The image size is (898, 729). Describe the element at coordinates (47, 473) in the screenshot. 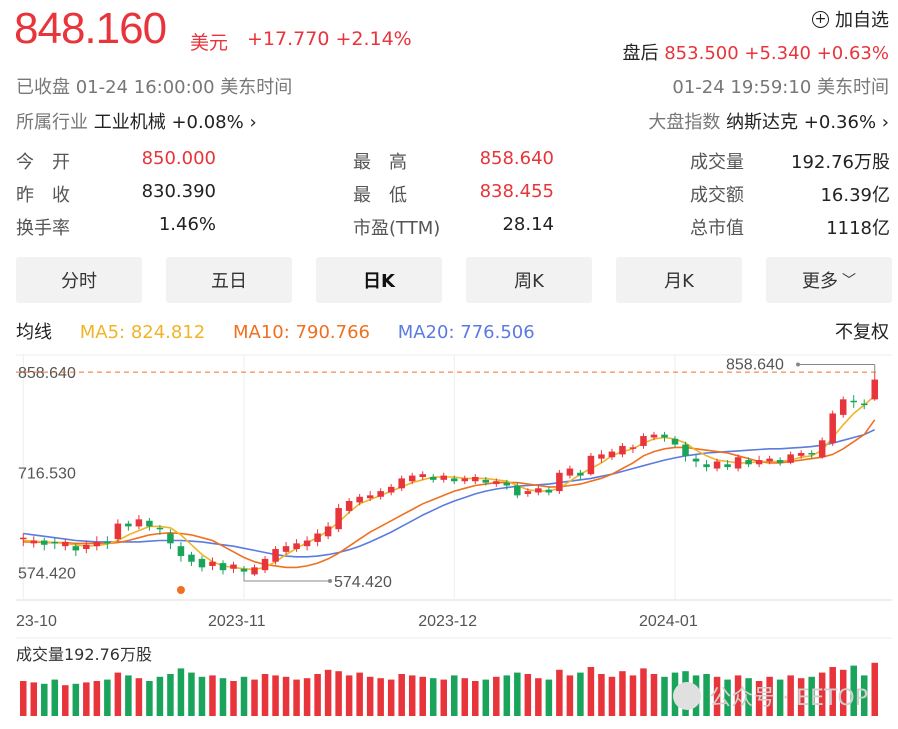

I see `y-tick-label: 716.530` at that location.